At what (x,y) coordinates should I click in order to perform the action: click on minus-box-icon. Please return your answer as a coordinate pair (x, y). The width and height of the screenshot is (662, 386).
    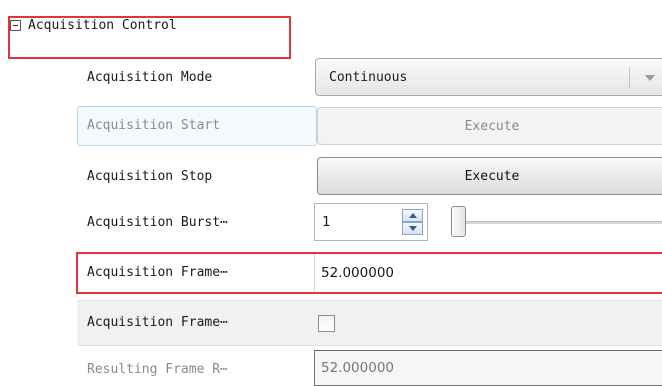
    Looking at the image, I should click on (15, 25).